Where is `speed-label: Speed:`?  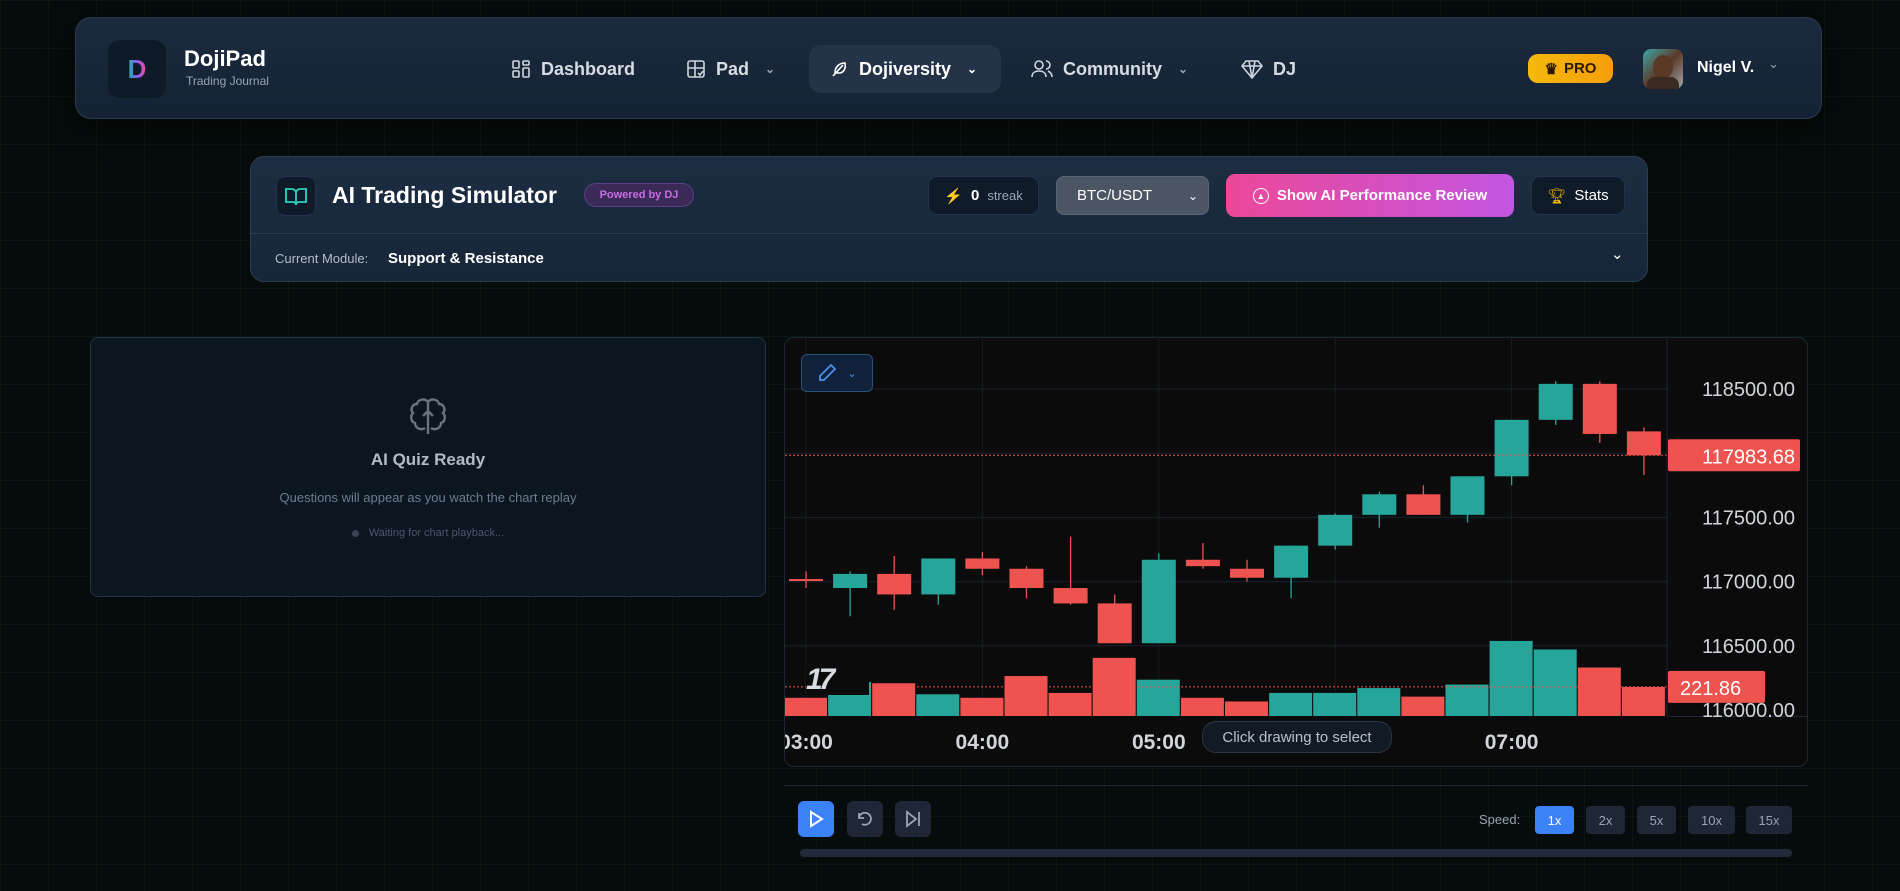 speed-label: Speed: is located at coordinates (1500, 819).